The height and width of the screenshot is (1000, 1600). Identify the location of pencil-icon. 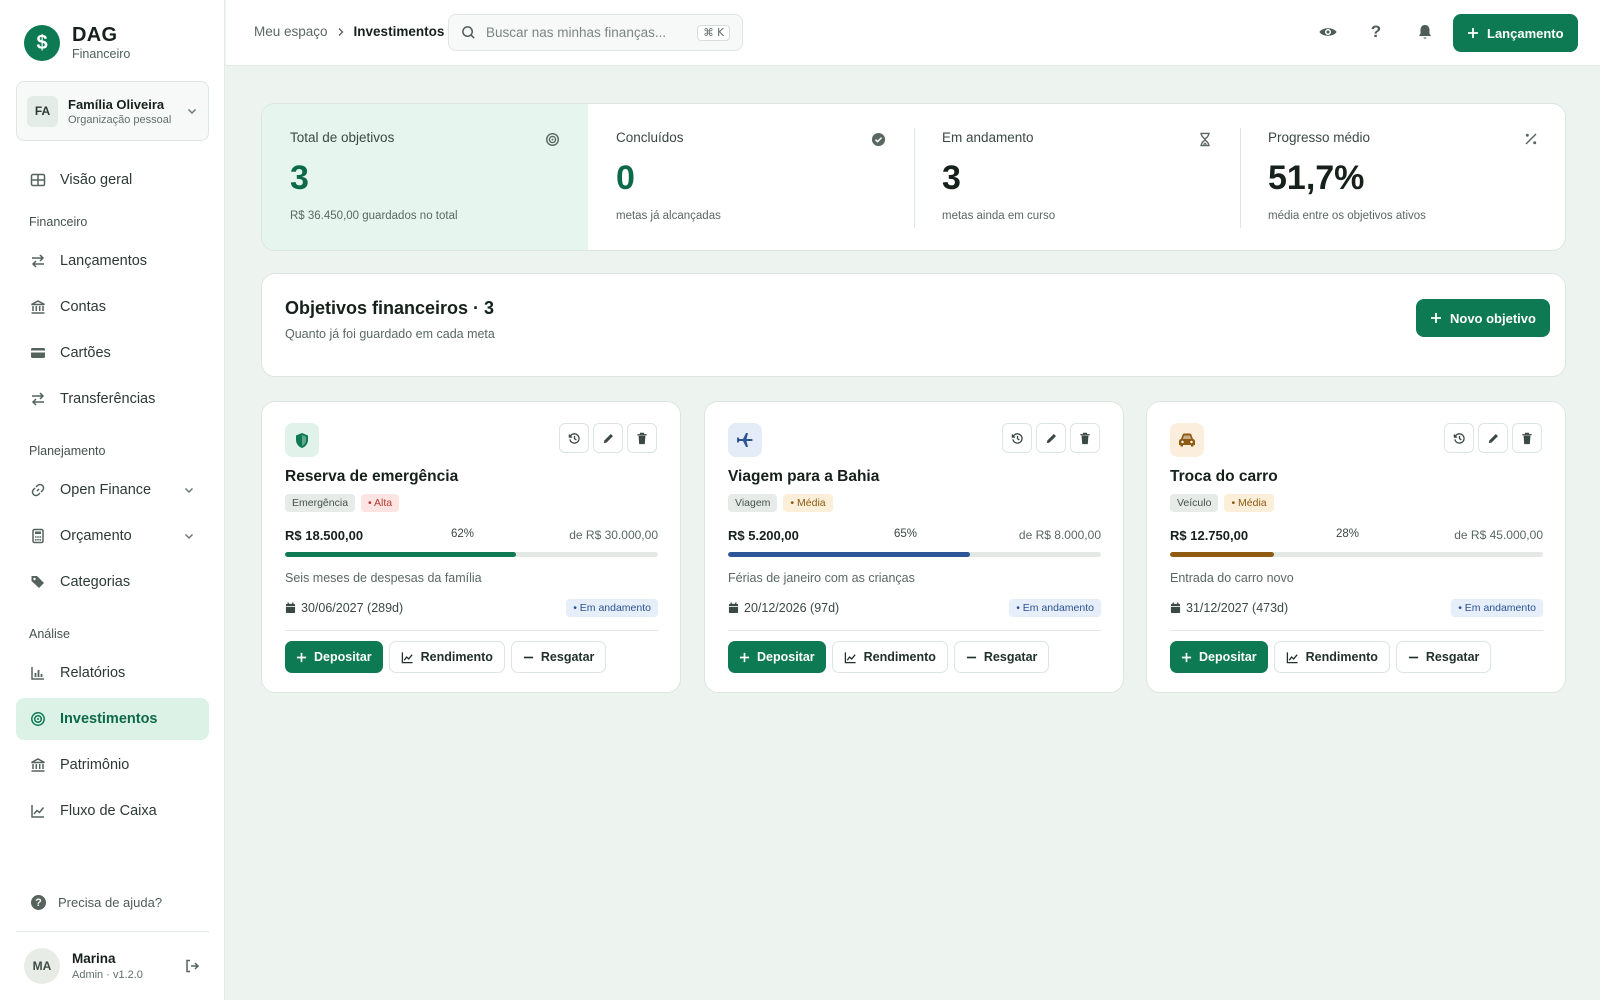
(1051, 438).